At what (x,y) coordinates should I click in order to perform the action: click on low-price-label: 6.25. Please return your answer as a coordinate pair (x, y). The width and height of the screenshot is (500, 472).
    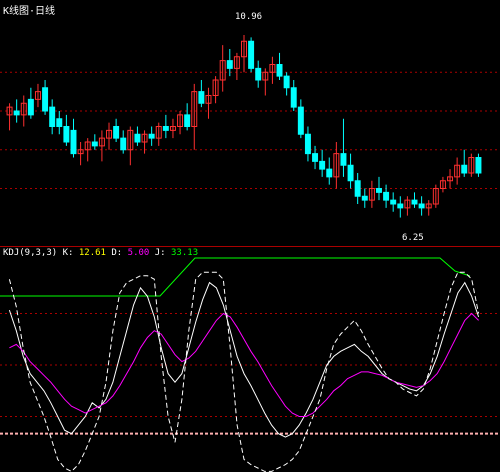
    Looking at the image, I should click on (413, 238).